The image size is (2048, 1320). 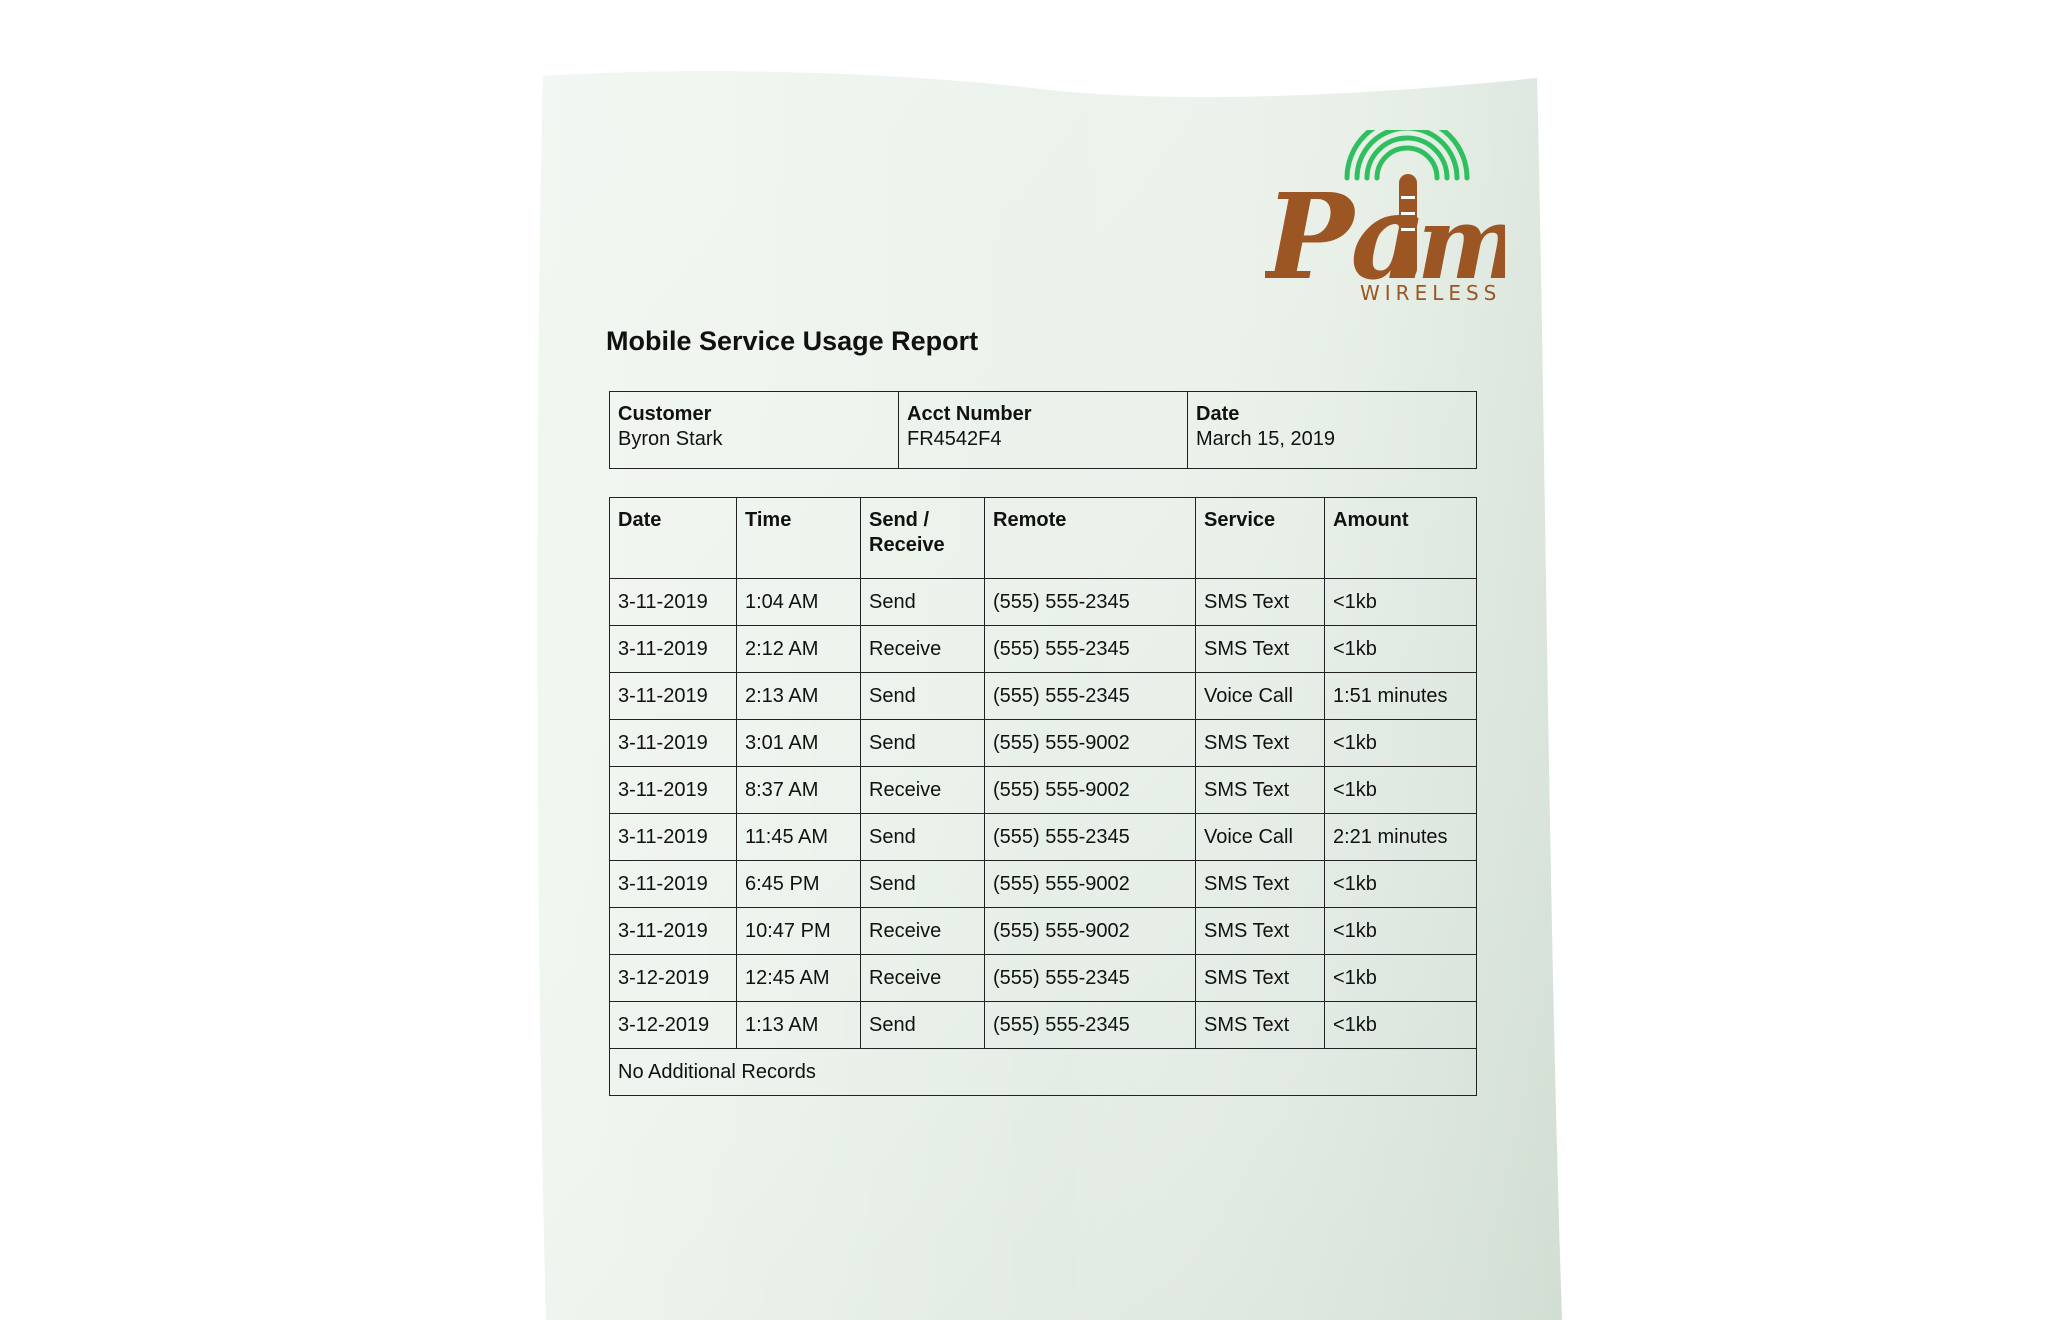 I want to click on acct-number-value: FR4542F4, so click(x=954, y=439).